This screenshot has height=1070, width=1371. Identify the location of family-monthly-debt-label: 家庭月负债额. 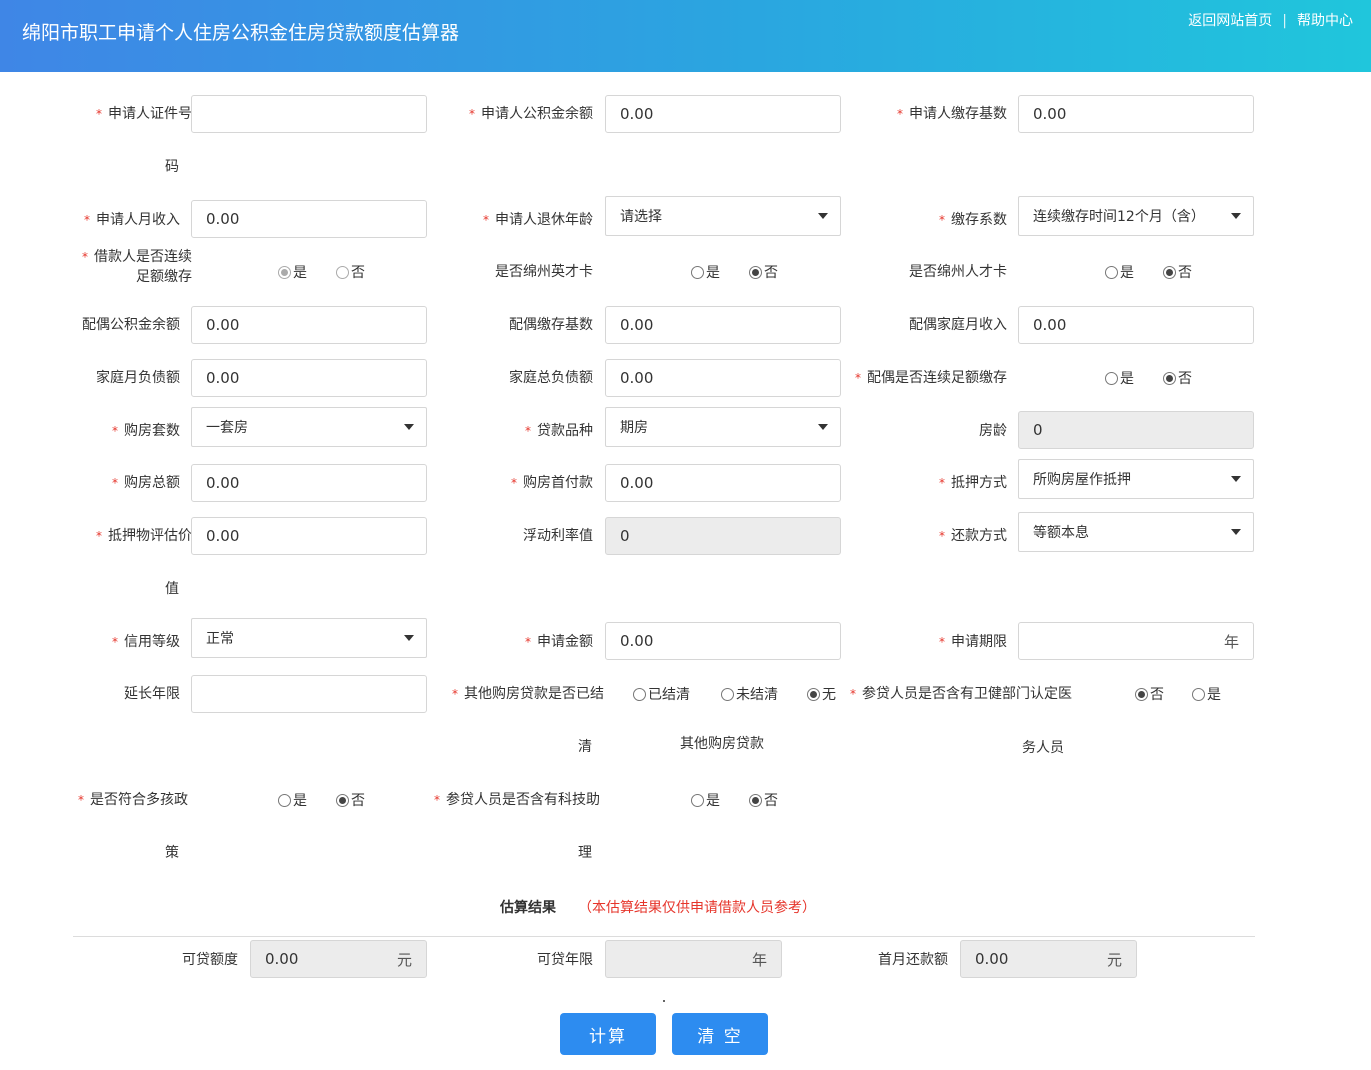
(138, 378).